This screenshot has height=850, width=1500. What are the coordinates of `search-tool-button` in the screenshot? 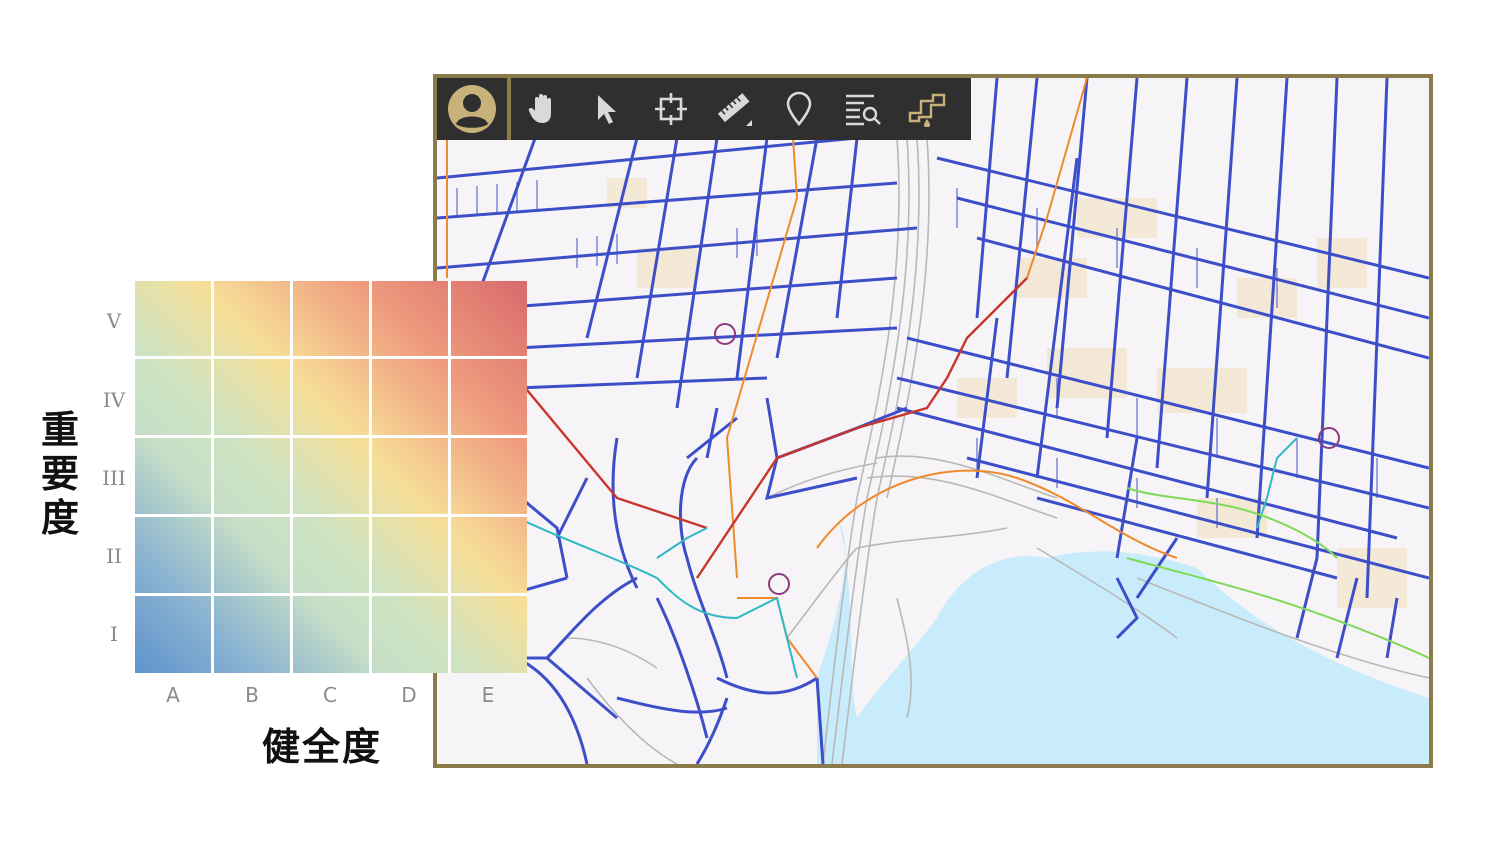 It's located at (863, 109).